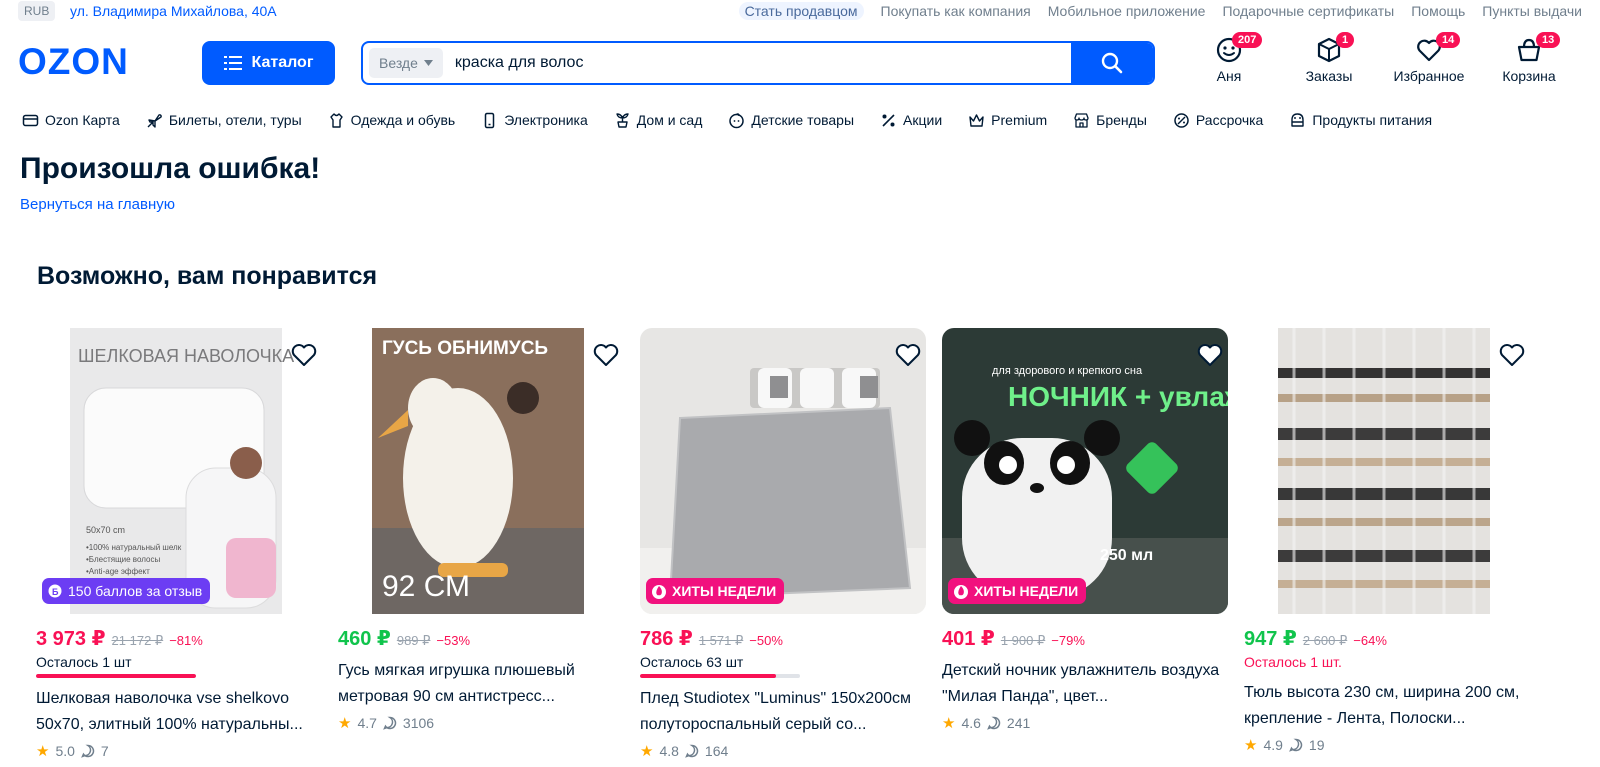 This screenshot has width=1600, height=767. Describe the element at coordinates (179, 751) in the screenshot. I see `rating-row: ★ 5.0 7` at that location.